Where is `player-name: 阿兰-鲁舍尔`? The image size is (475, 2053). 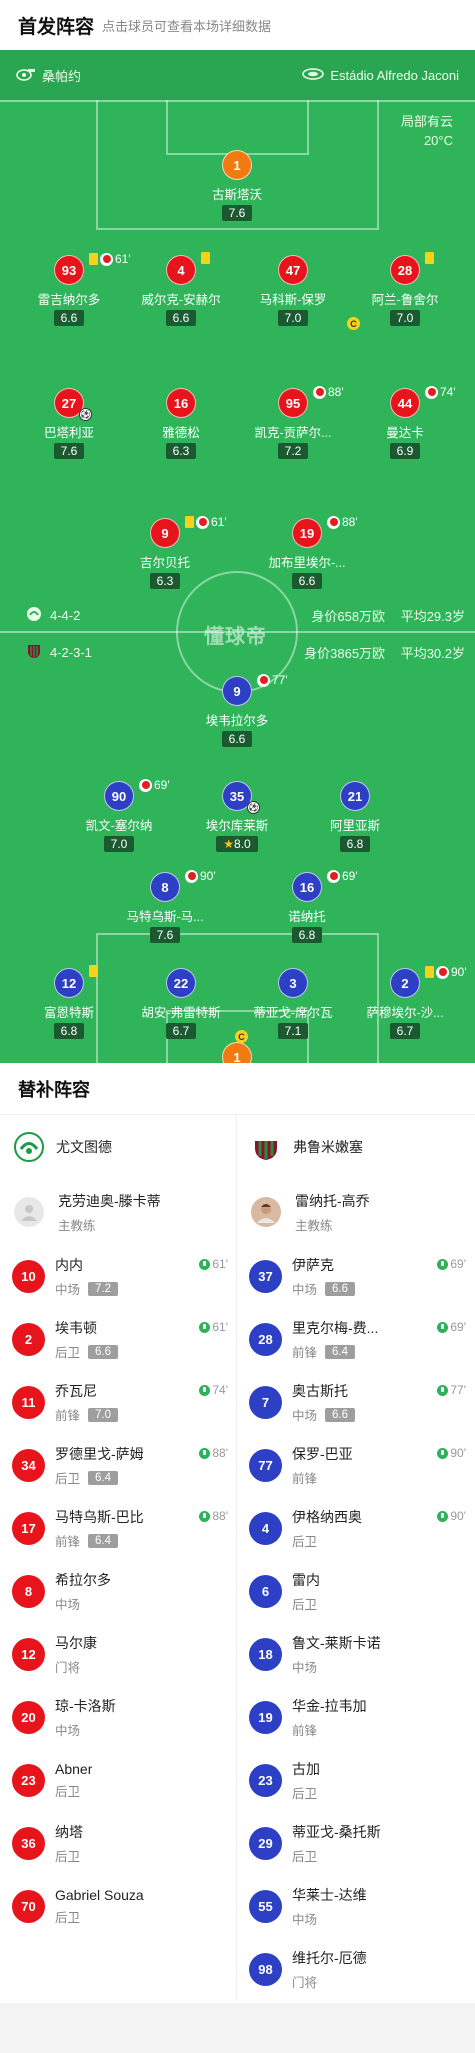
player-name: 阿兰-鲁舍尔 is located at coordinates (405, 300).